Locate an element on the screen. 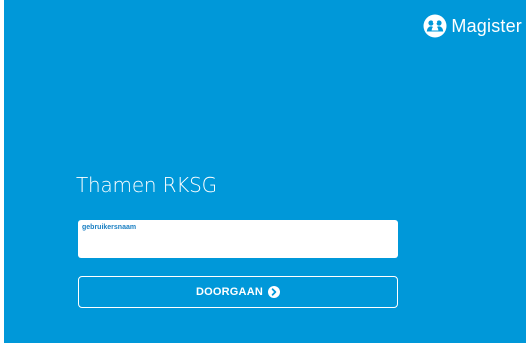 This screenshot has height=345, width=526. school-name: Thamen RKSG is located at coordinates (146, 185).